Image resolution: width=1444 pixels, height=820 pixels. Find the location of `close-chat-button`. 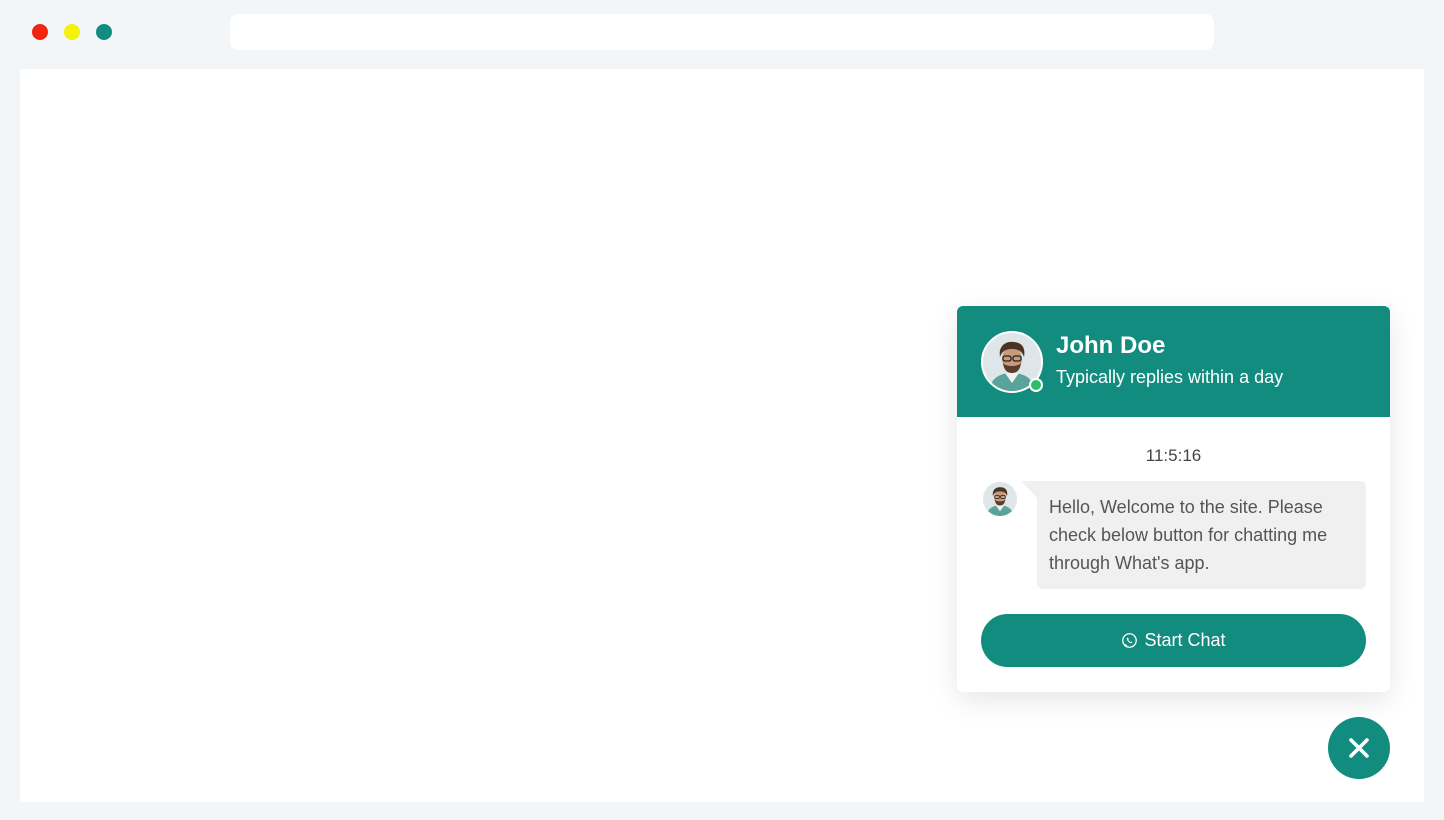

close-chat-button is located at coordinates (1359, 748).